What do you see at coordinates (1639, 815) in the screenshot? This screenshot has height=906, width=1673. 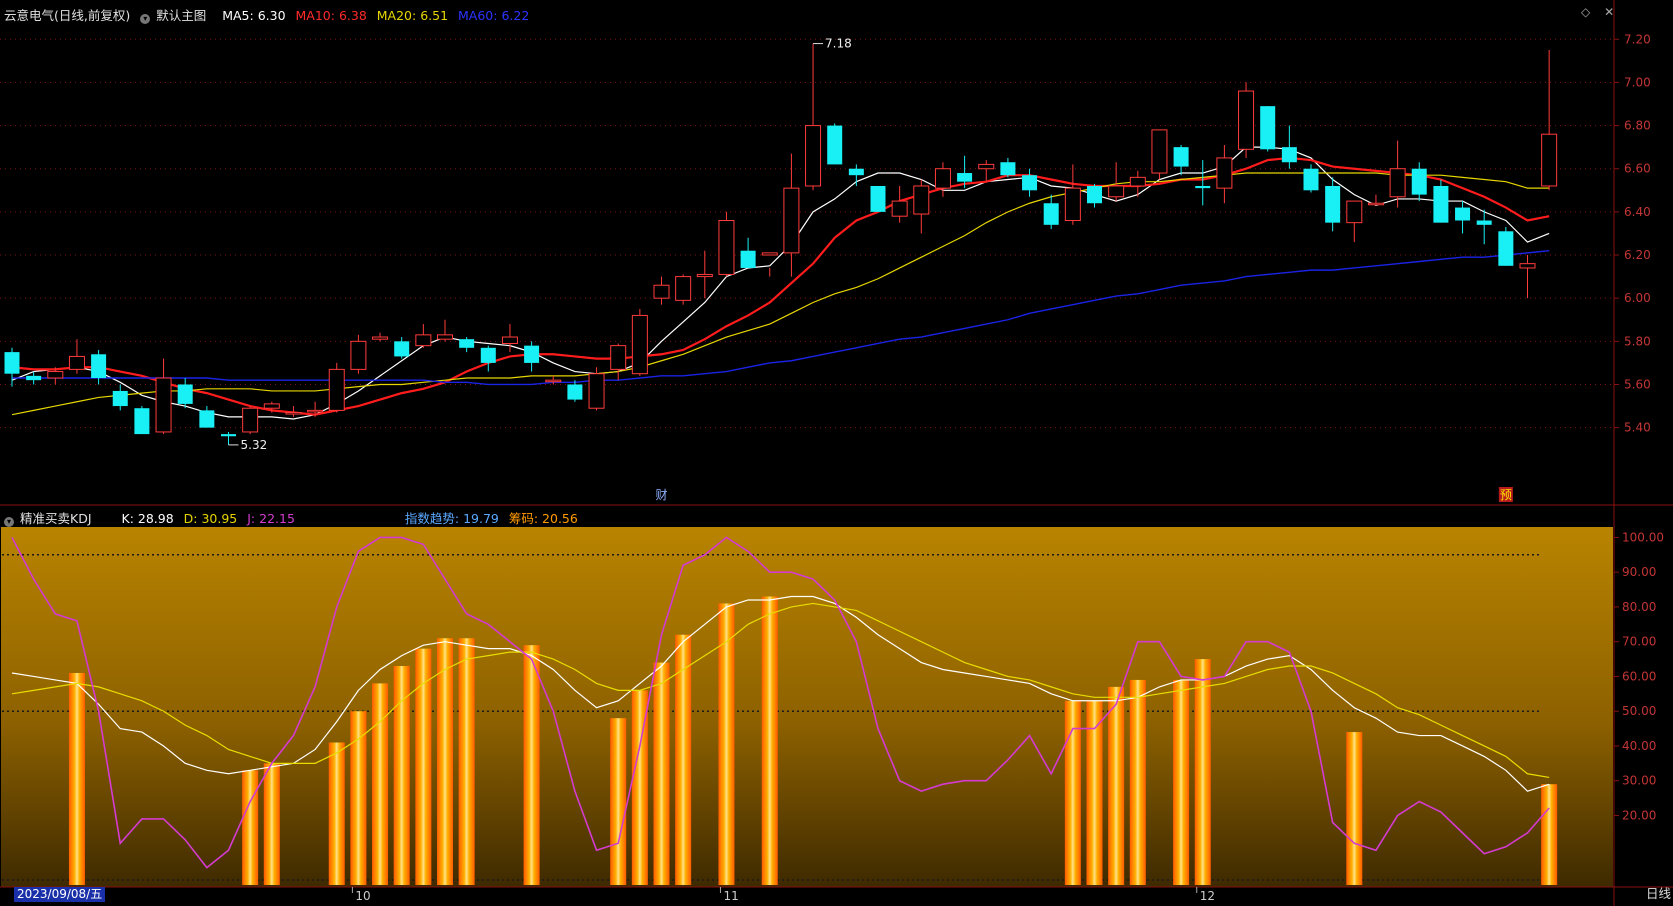 I see `kdj-tick-label: 20.00` at bounding box center [1639, 815].